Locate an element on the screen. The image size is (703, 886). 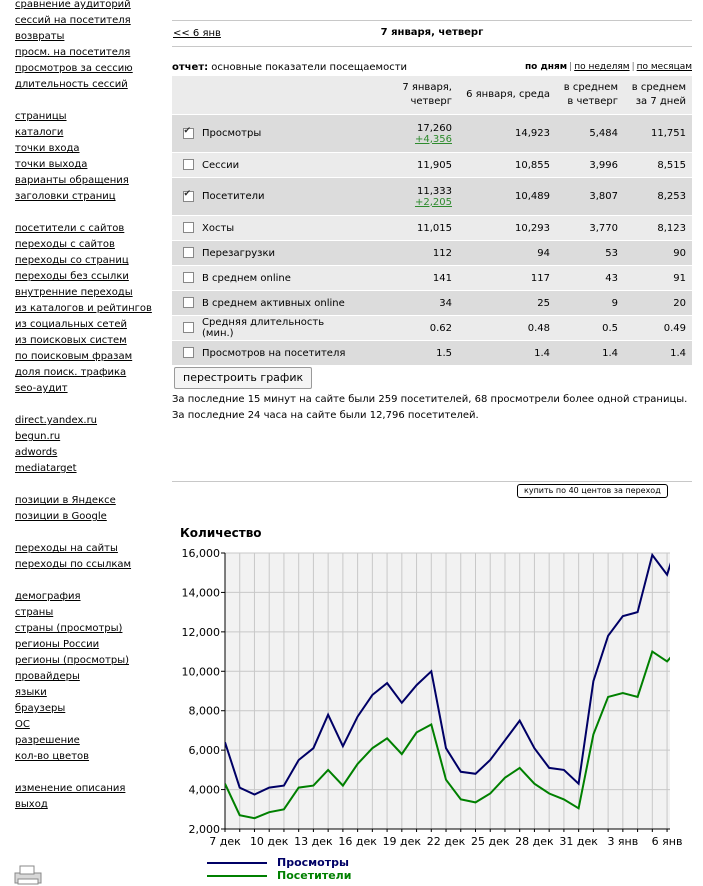
sidebar-link: страницы is located at coordinates (90, 117).